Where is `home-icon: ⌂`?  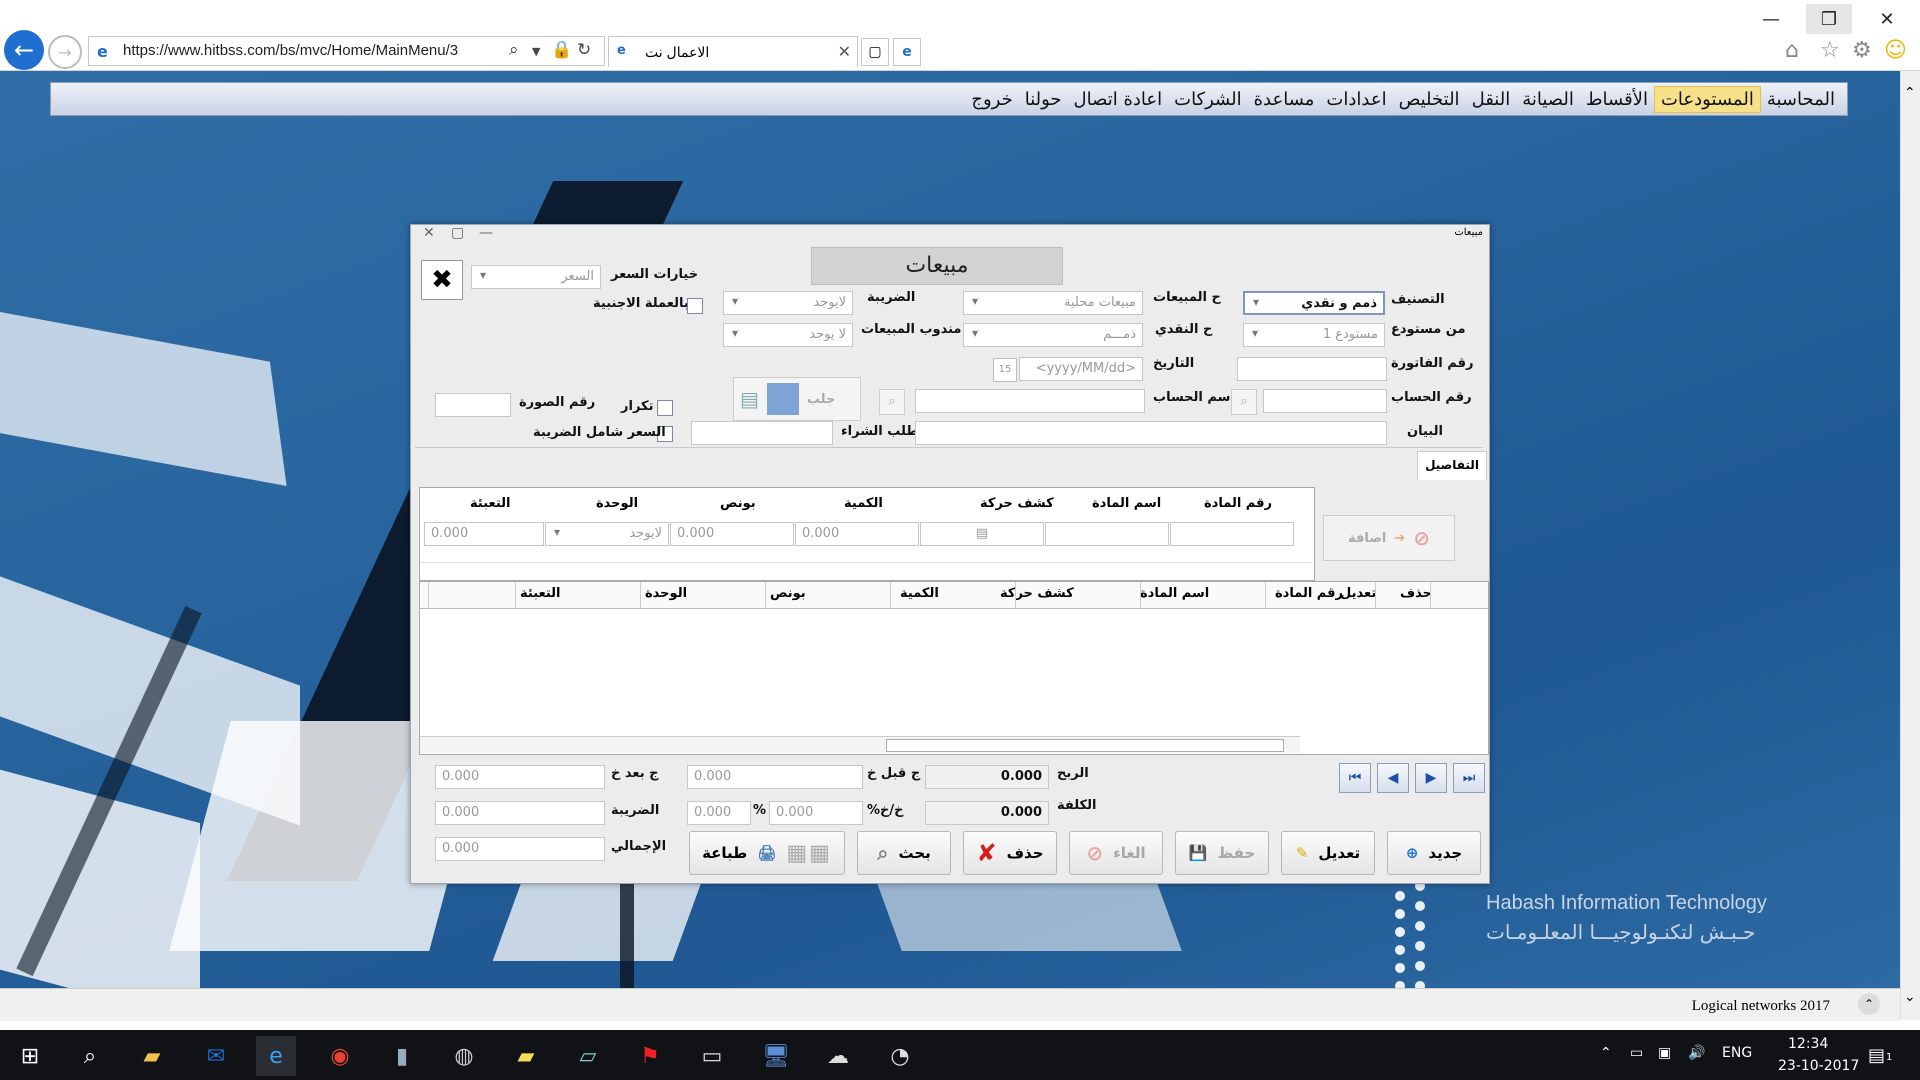 home-icon: ⌂ is located at coordinates (1792, 50).